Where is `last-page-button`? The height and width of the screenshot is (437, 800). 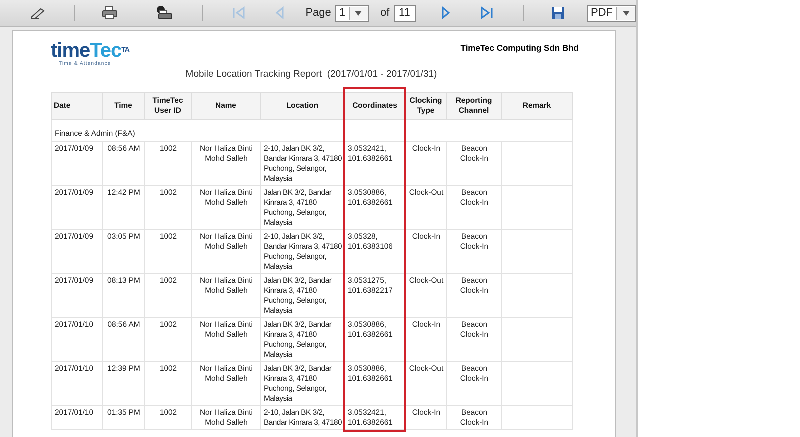
last-page-button is located at coordinates (486, 13).